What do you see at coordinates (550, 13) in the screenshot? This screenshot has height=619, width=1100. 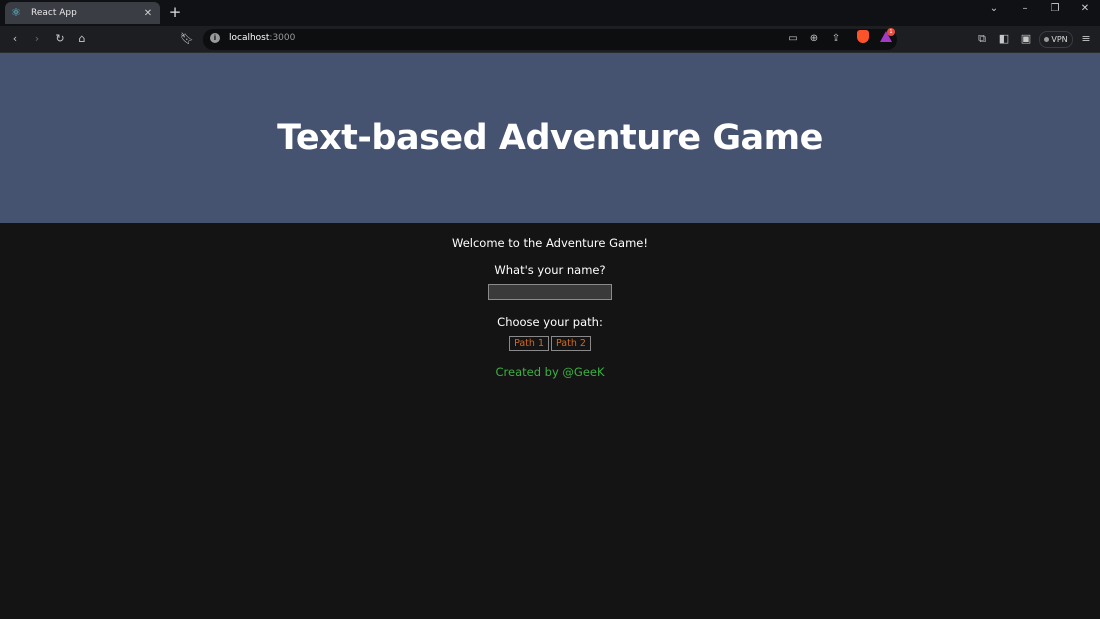 I see `tab-strip: ⚛ React App ✕ + ⌄ – ❐ ✕` at bounding box center [550, 13].